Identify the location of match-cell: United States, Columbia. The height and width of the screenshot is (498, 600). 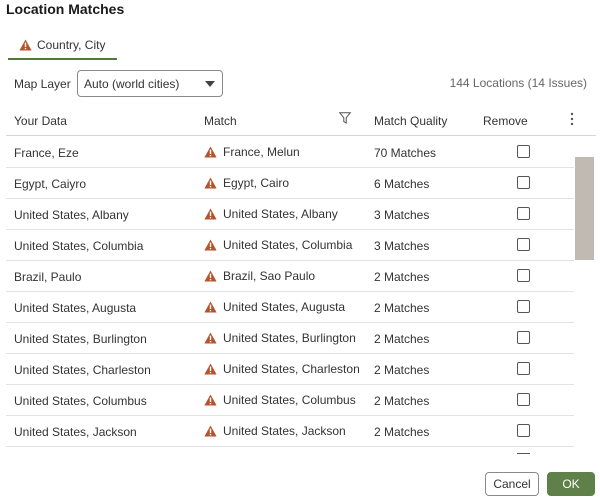
(278, 245).